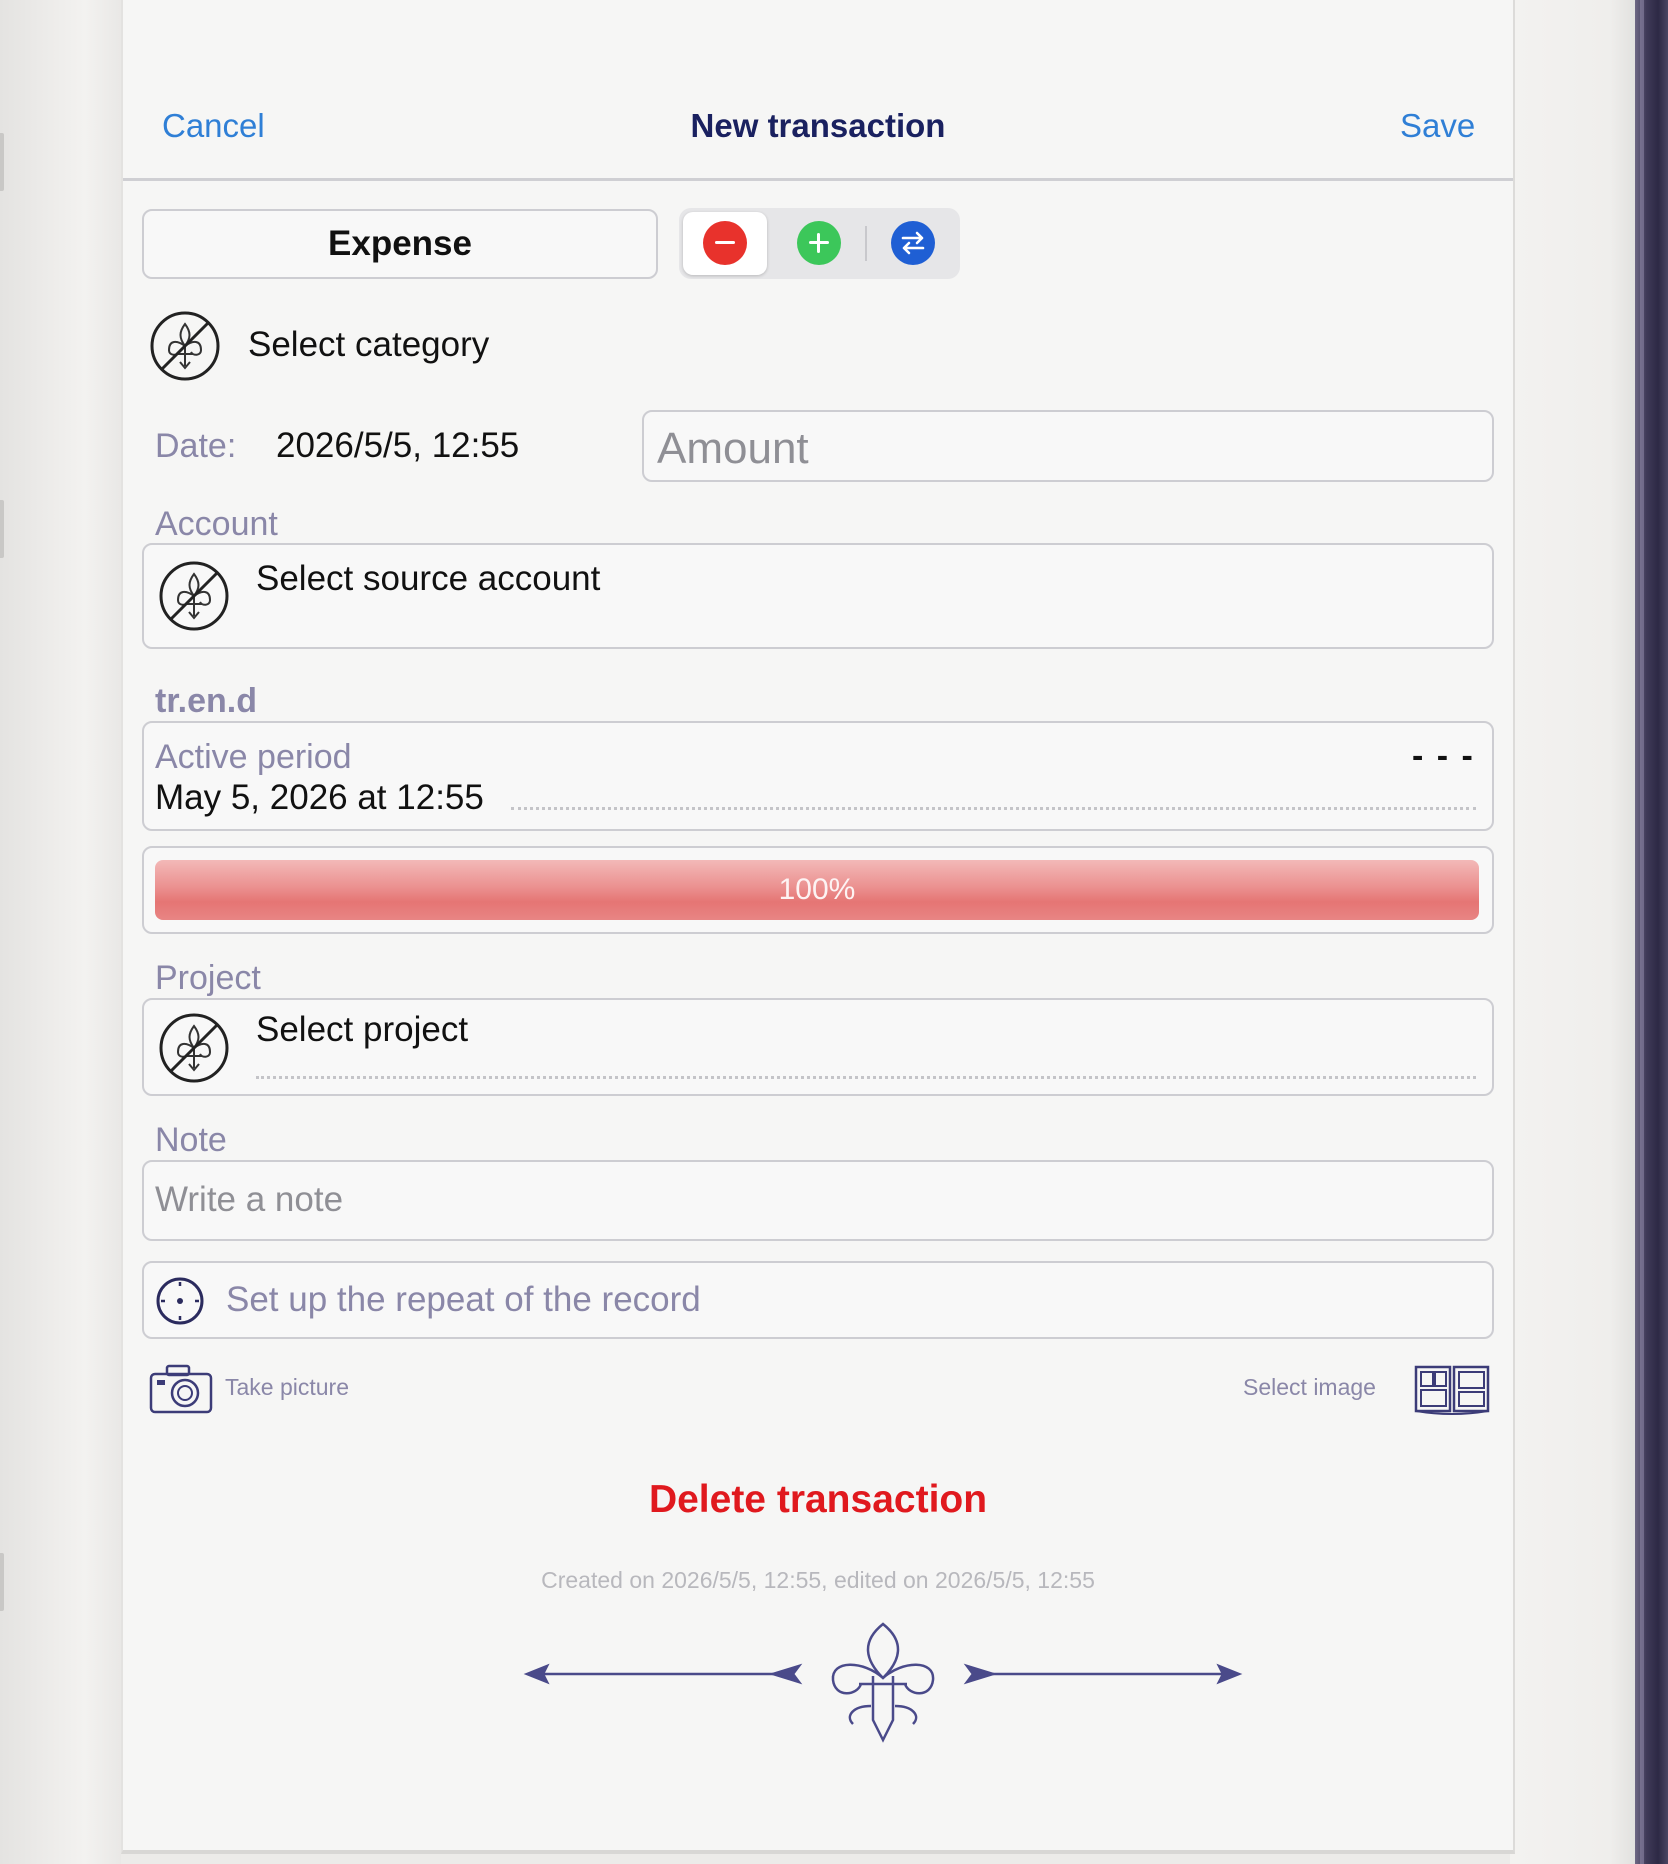  Describe the element at coordinates (253, 757) in the screenshot. I see `active-period-label: Active period` at that location.